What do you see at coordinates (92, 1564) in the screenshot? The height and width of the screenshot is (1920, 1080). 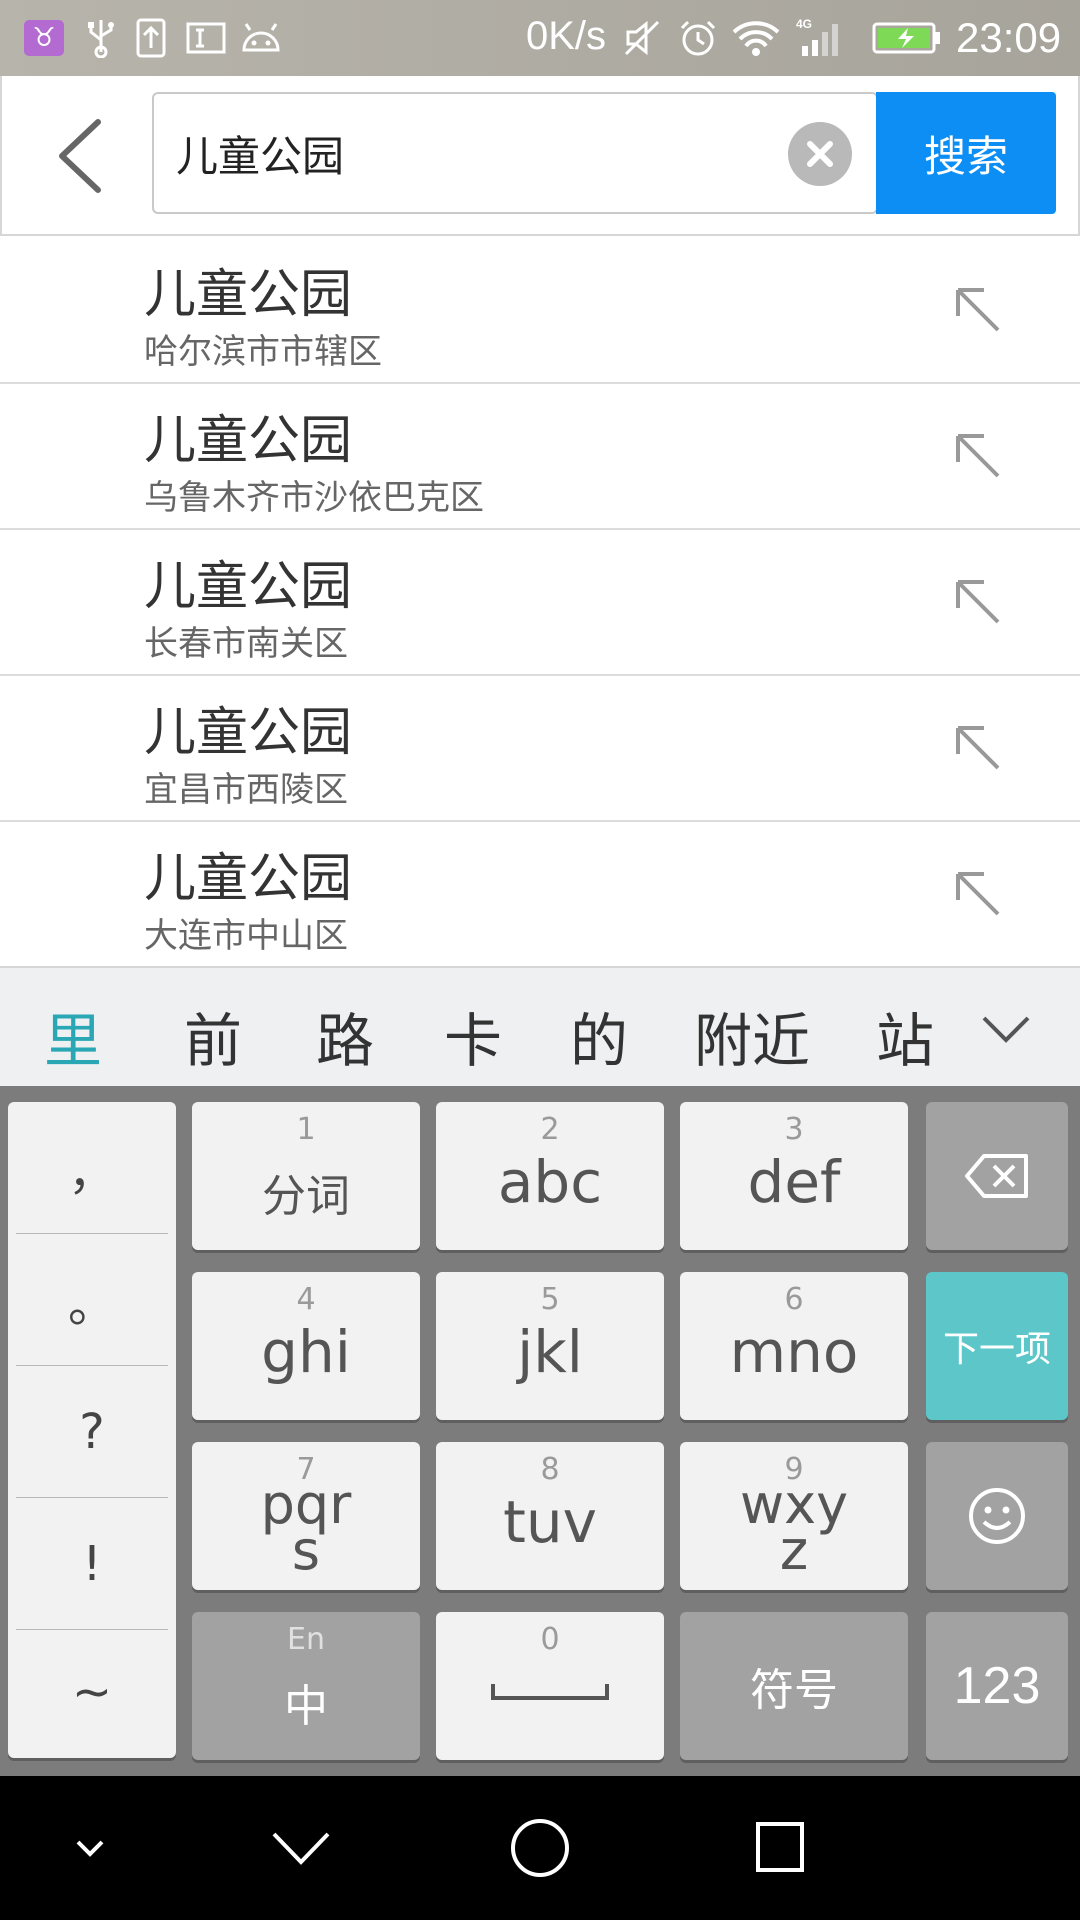 I see `punctuation-key: !` at bounding box center [92, 1564].